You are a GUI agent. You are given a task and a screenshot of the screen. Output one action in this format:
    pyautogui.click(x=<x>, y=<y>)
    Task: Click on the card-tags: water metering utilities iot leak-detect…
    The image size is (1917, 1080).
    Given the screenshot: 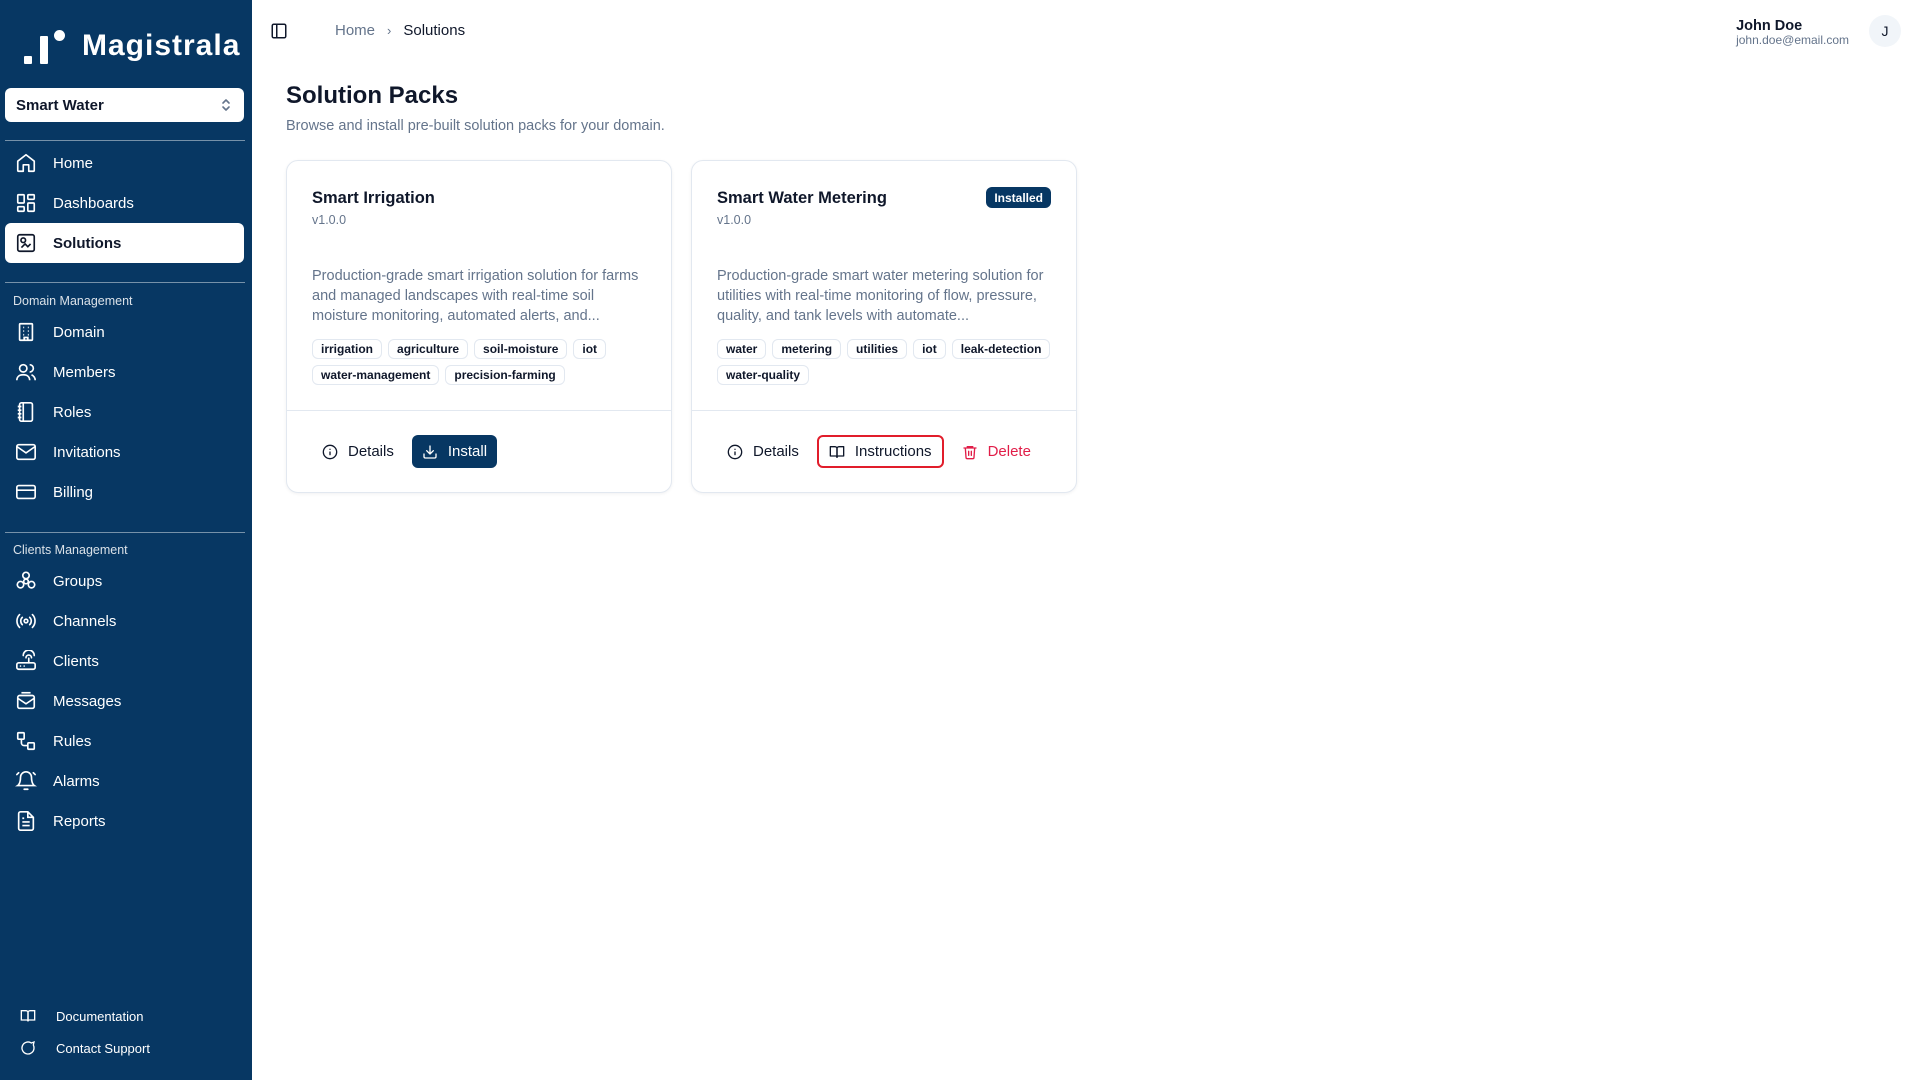 What is the action you would take?
    pyautogui.click(x=887, y=362)
    